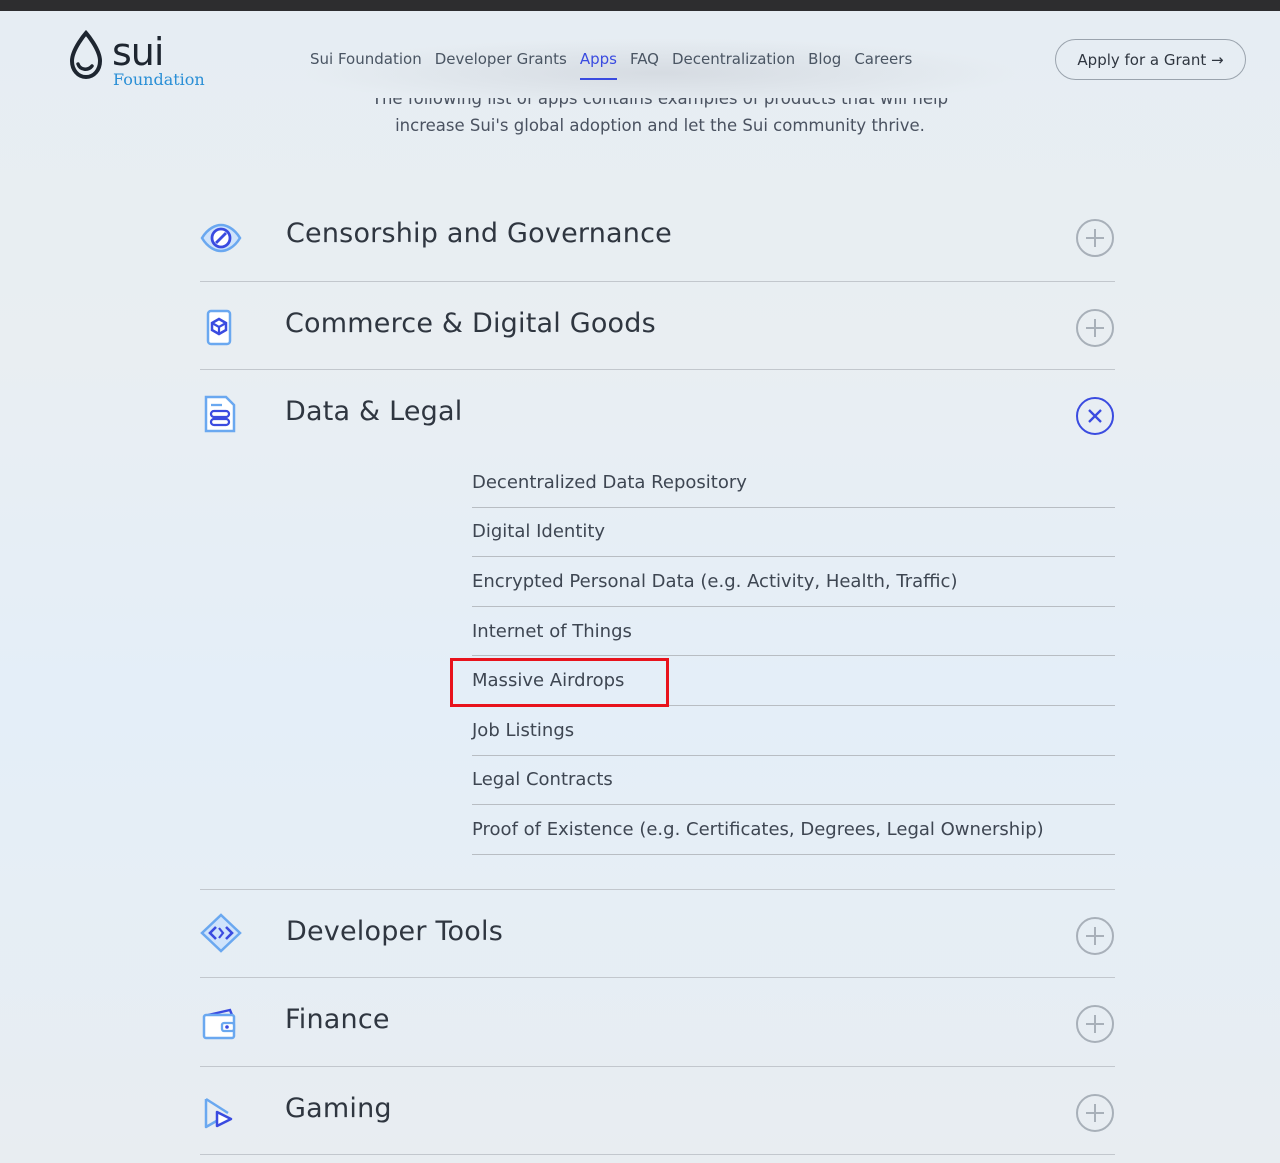 The width and height of the screenshot is (1280, 1163). I want to click on list-item: Decentralized Data Repository, so click(793, 483).